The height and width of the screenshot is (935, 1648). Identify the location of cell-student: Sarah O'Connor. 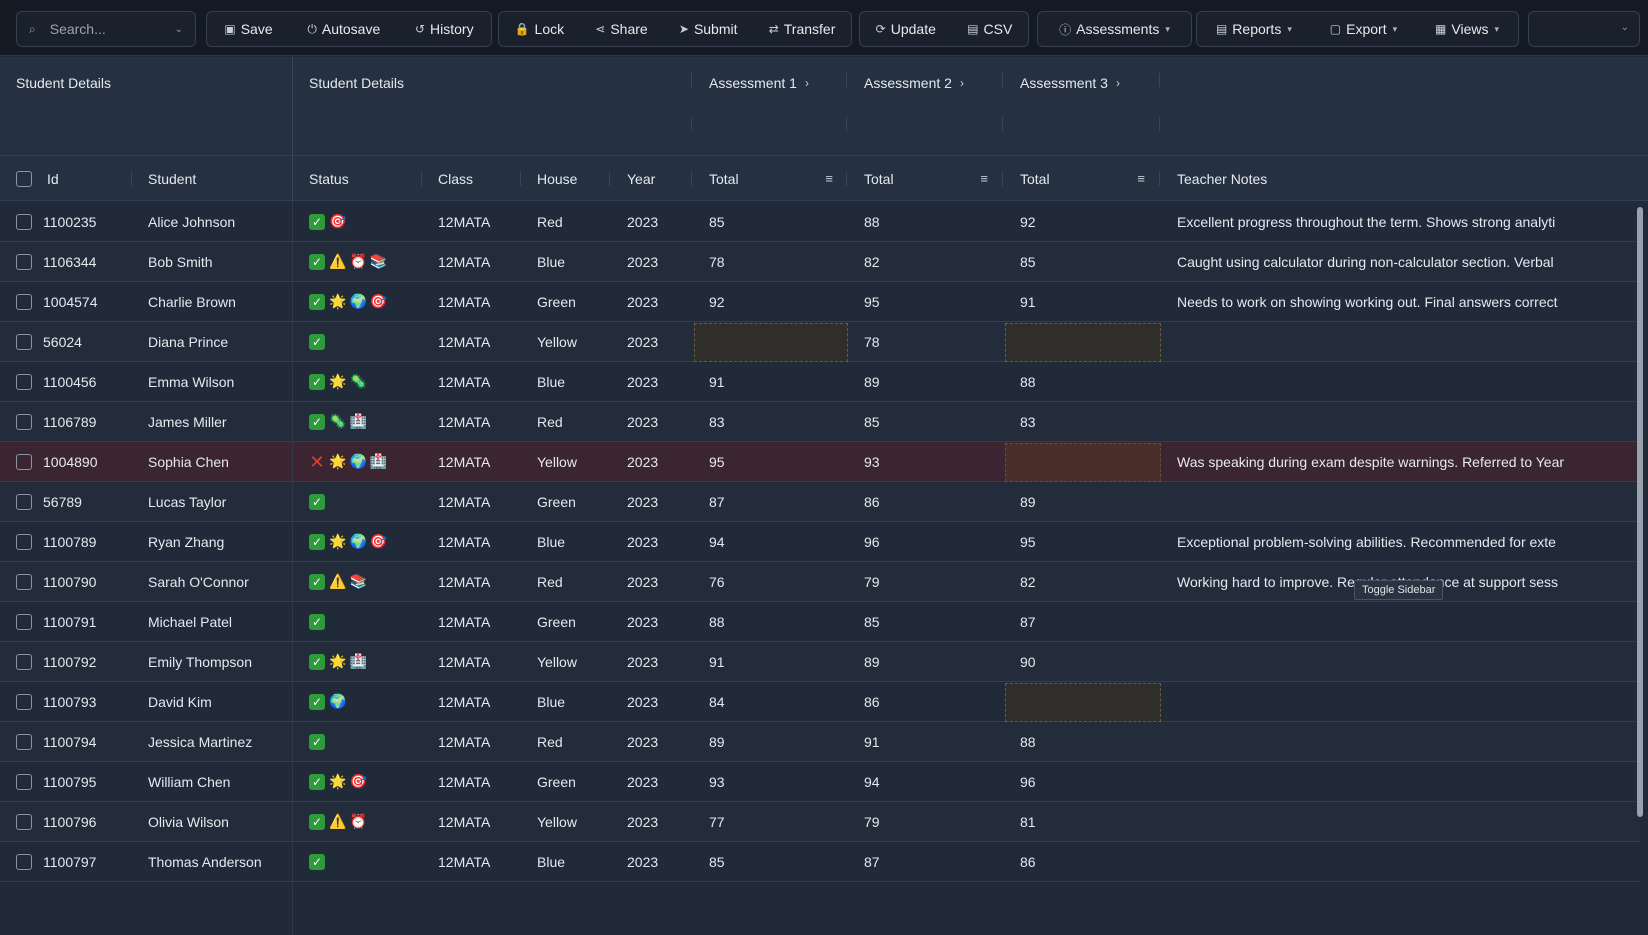
(218, 582).